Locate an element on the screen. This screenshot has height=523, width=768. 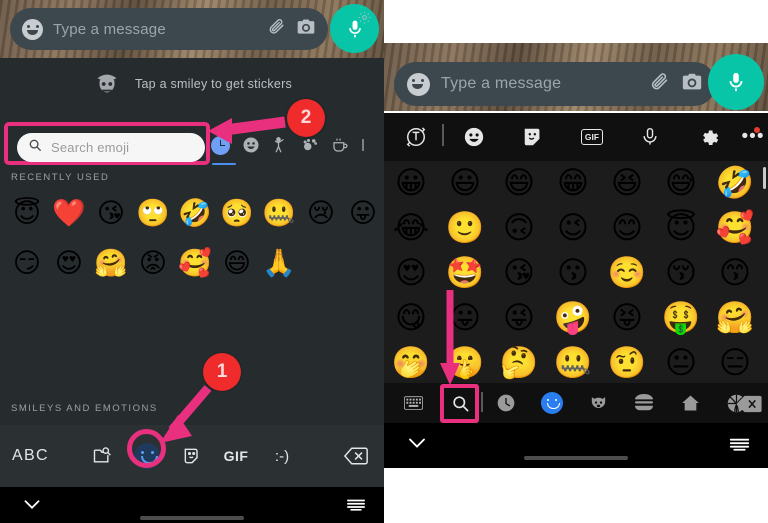
voice-input-button is located at coordinates (650, 137).